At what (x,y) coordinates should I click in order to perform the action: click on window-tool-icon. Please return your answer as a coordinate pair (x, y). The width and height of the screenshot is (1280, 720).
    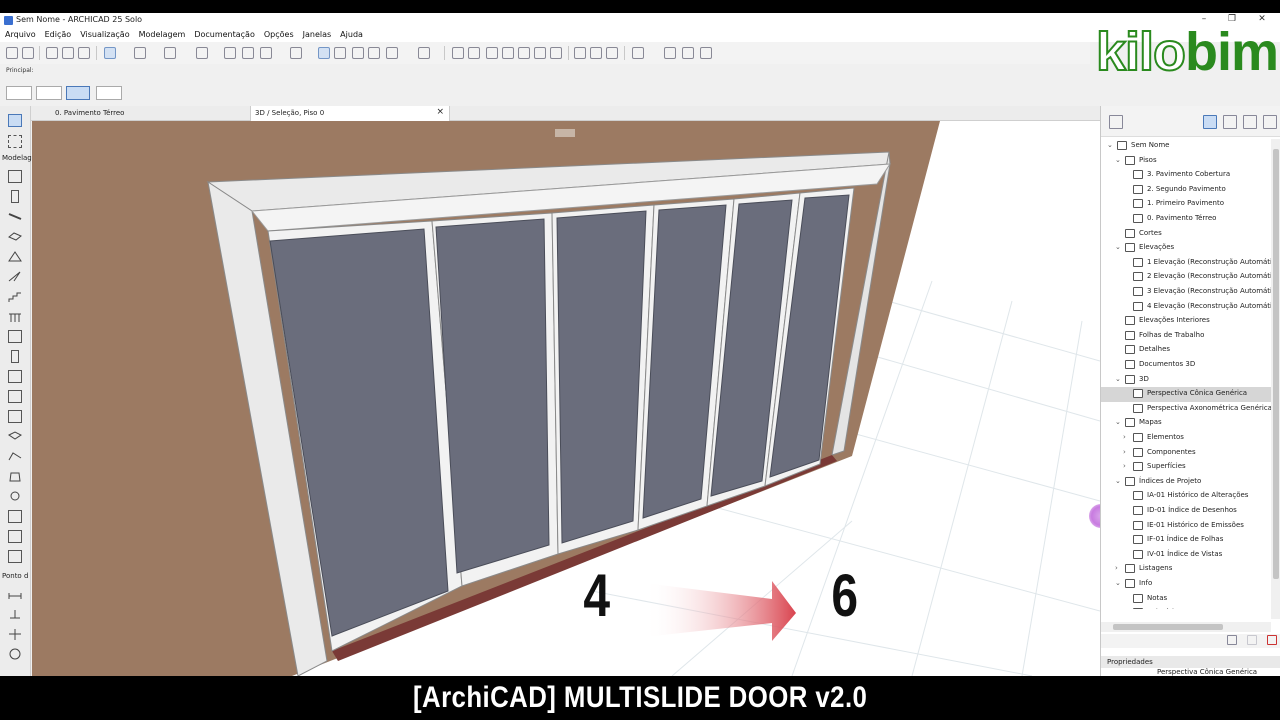
    Looking at the image, I should click on (15, 376).